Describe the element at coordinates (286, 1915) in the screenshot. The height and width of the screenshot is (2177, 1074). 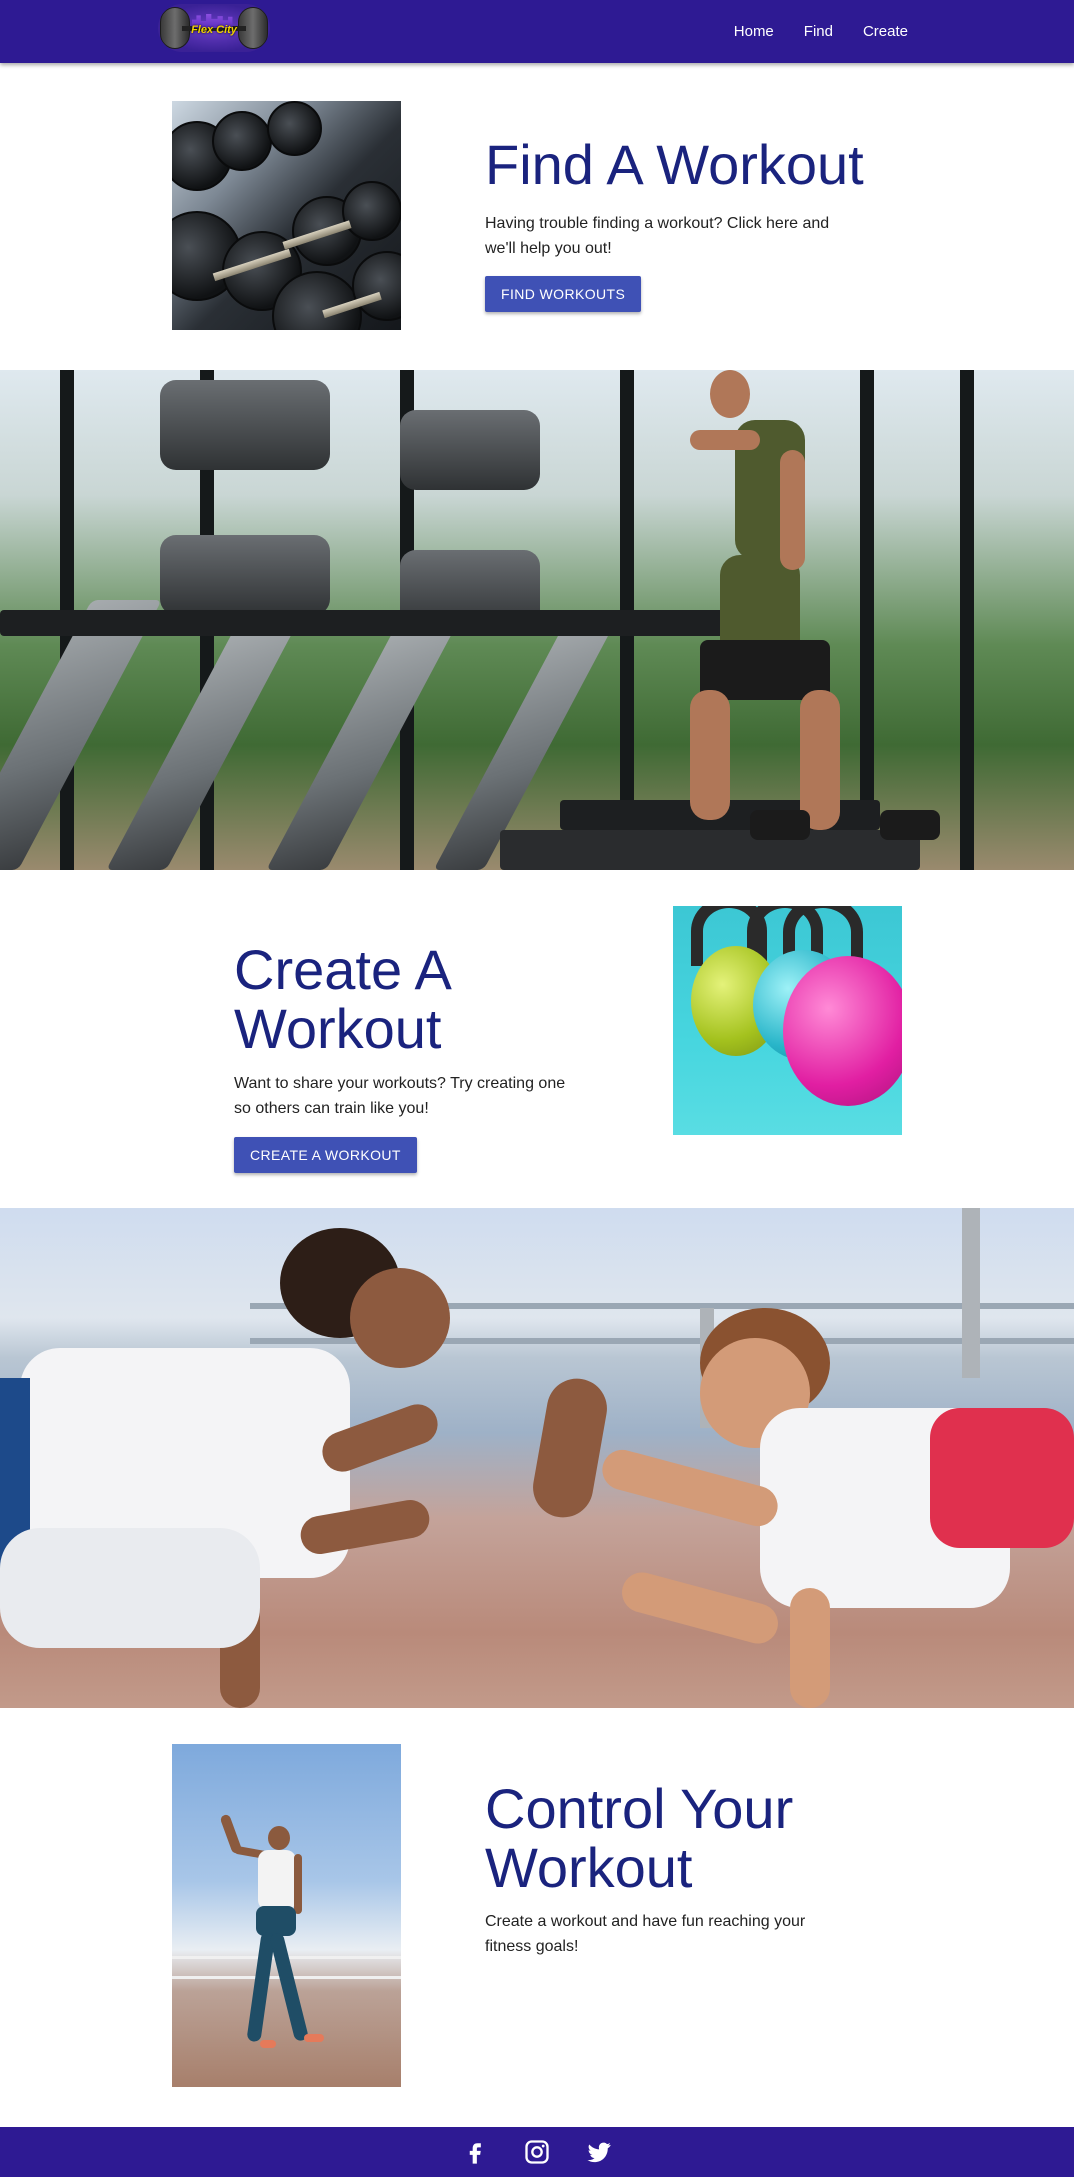
I see `woman-posing-image` at that location.